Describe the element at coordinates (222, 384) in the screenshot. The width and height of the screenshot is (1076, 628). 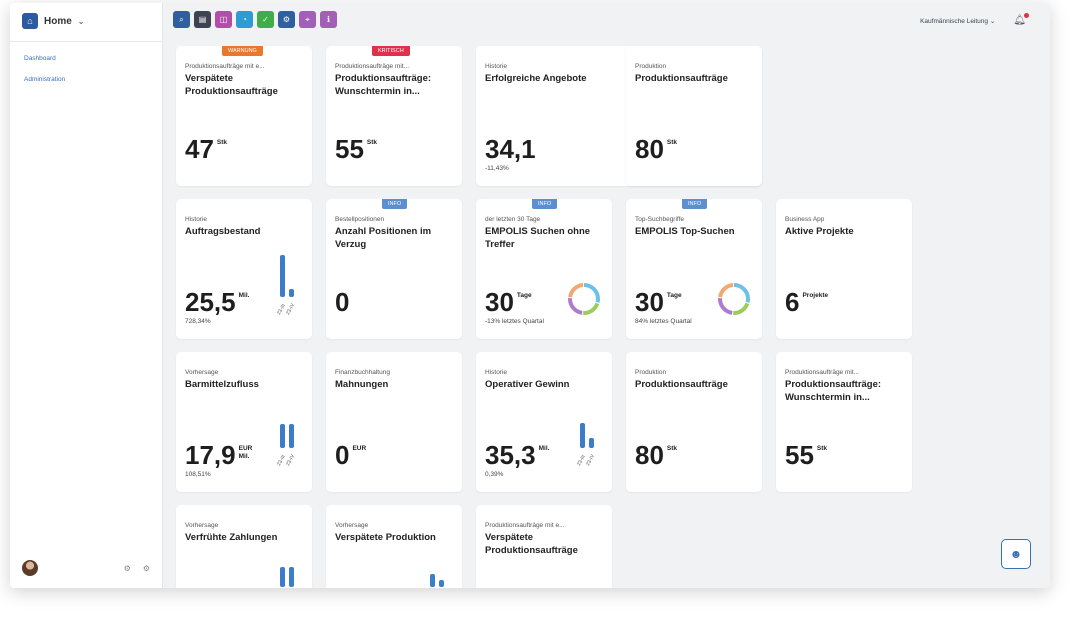
I see `card-title: Barmittelzufluss` at that location.